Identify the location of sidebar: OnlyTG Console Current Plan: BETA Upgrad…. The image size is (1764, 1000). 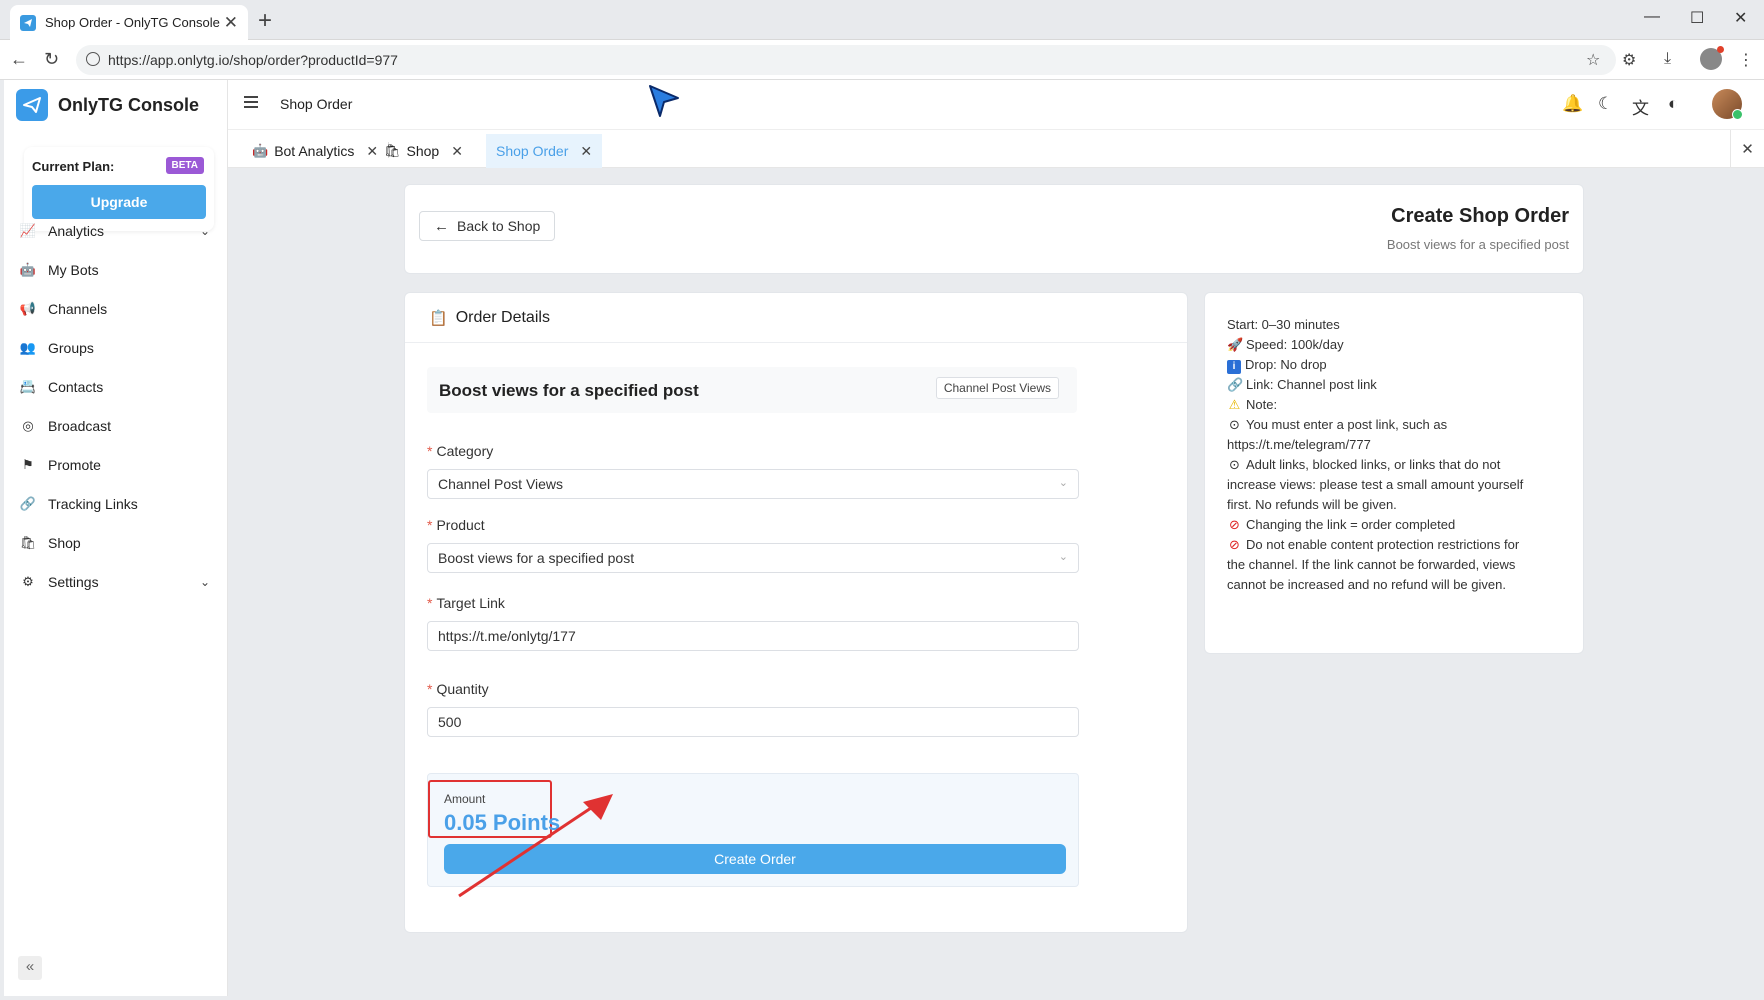
(116, 538).